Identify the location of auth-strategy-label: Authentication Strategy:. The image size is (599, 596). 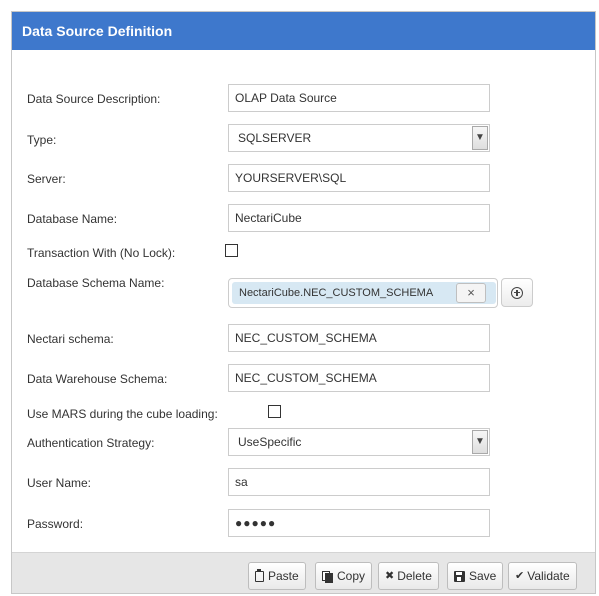
(91, 443).